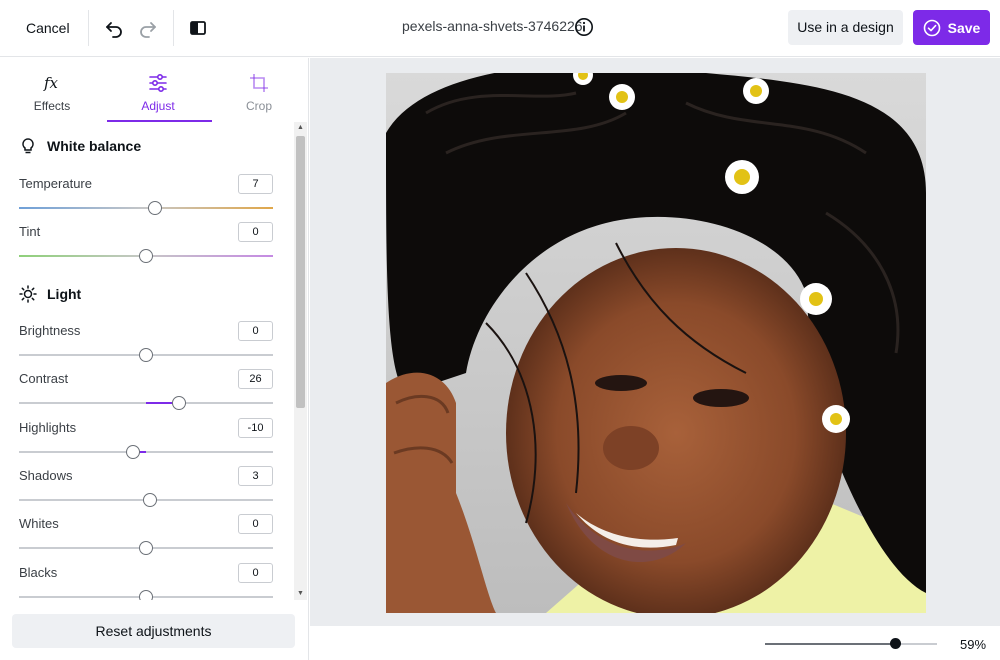 This screenshot has height=660, width=1000. Describe the element at coordinates (148, 28) in the screenshot. I see `redo-icon` at that location.